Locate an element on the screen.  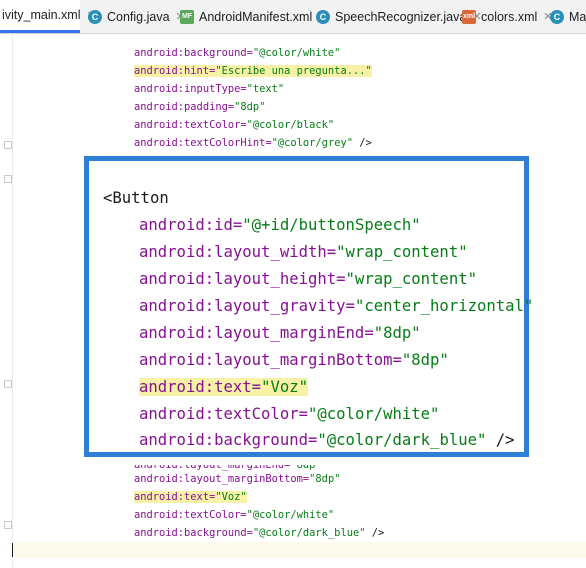
code-line: android:textColor="@color/white" is located at coordinates (234, 515).